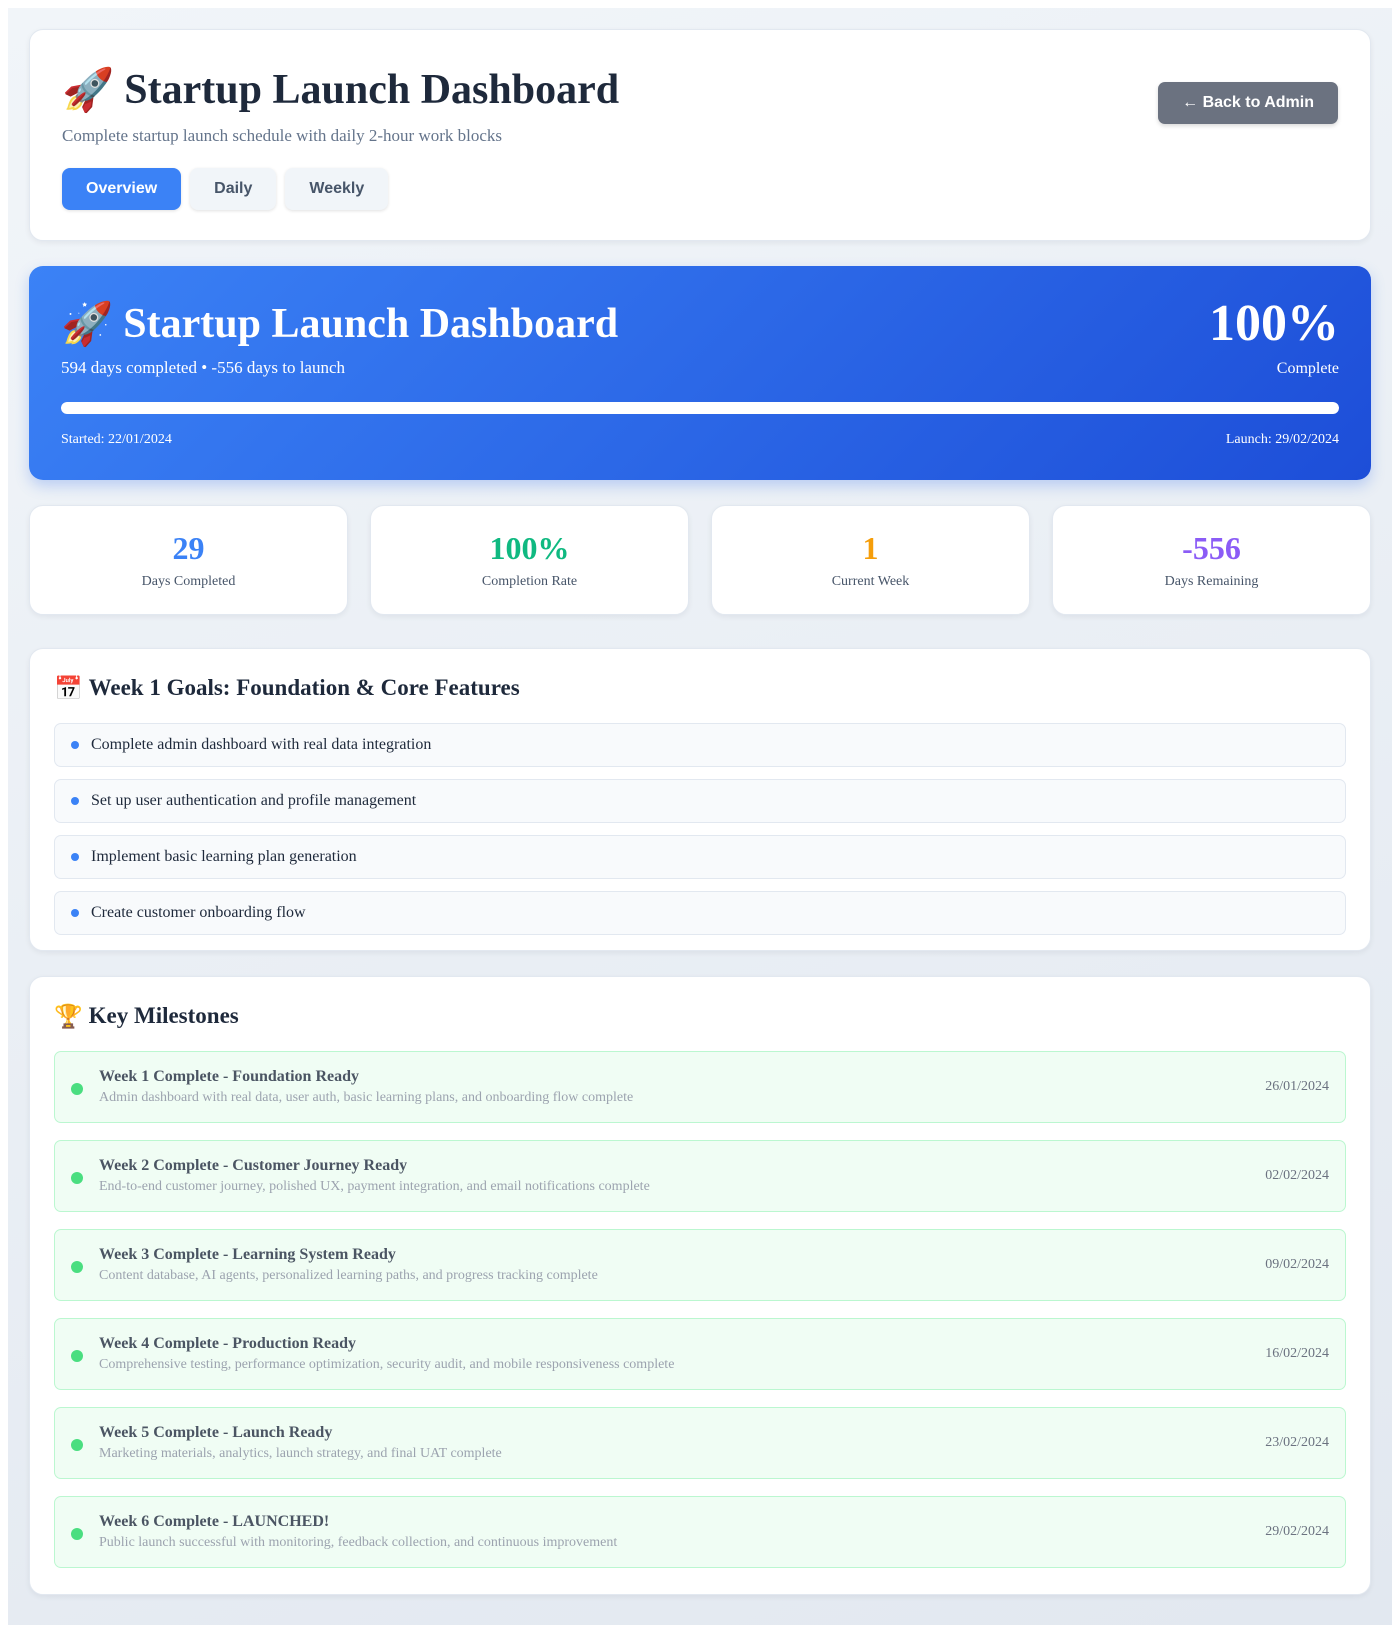  Describe the element at coordinates (1282, 439) in the screenshot. I see `launch-date: Launch: 29/02/2024` at that location.